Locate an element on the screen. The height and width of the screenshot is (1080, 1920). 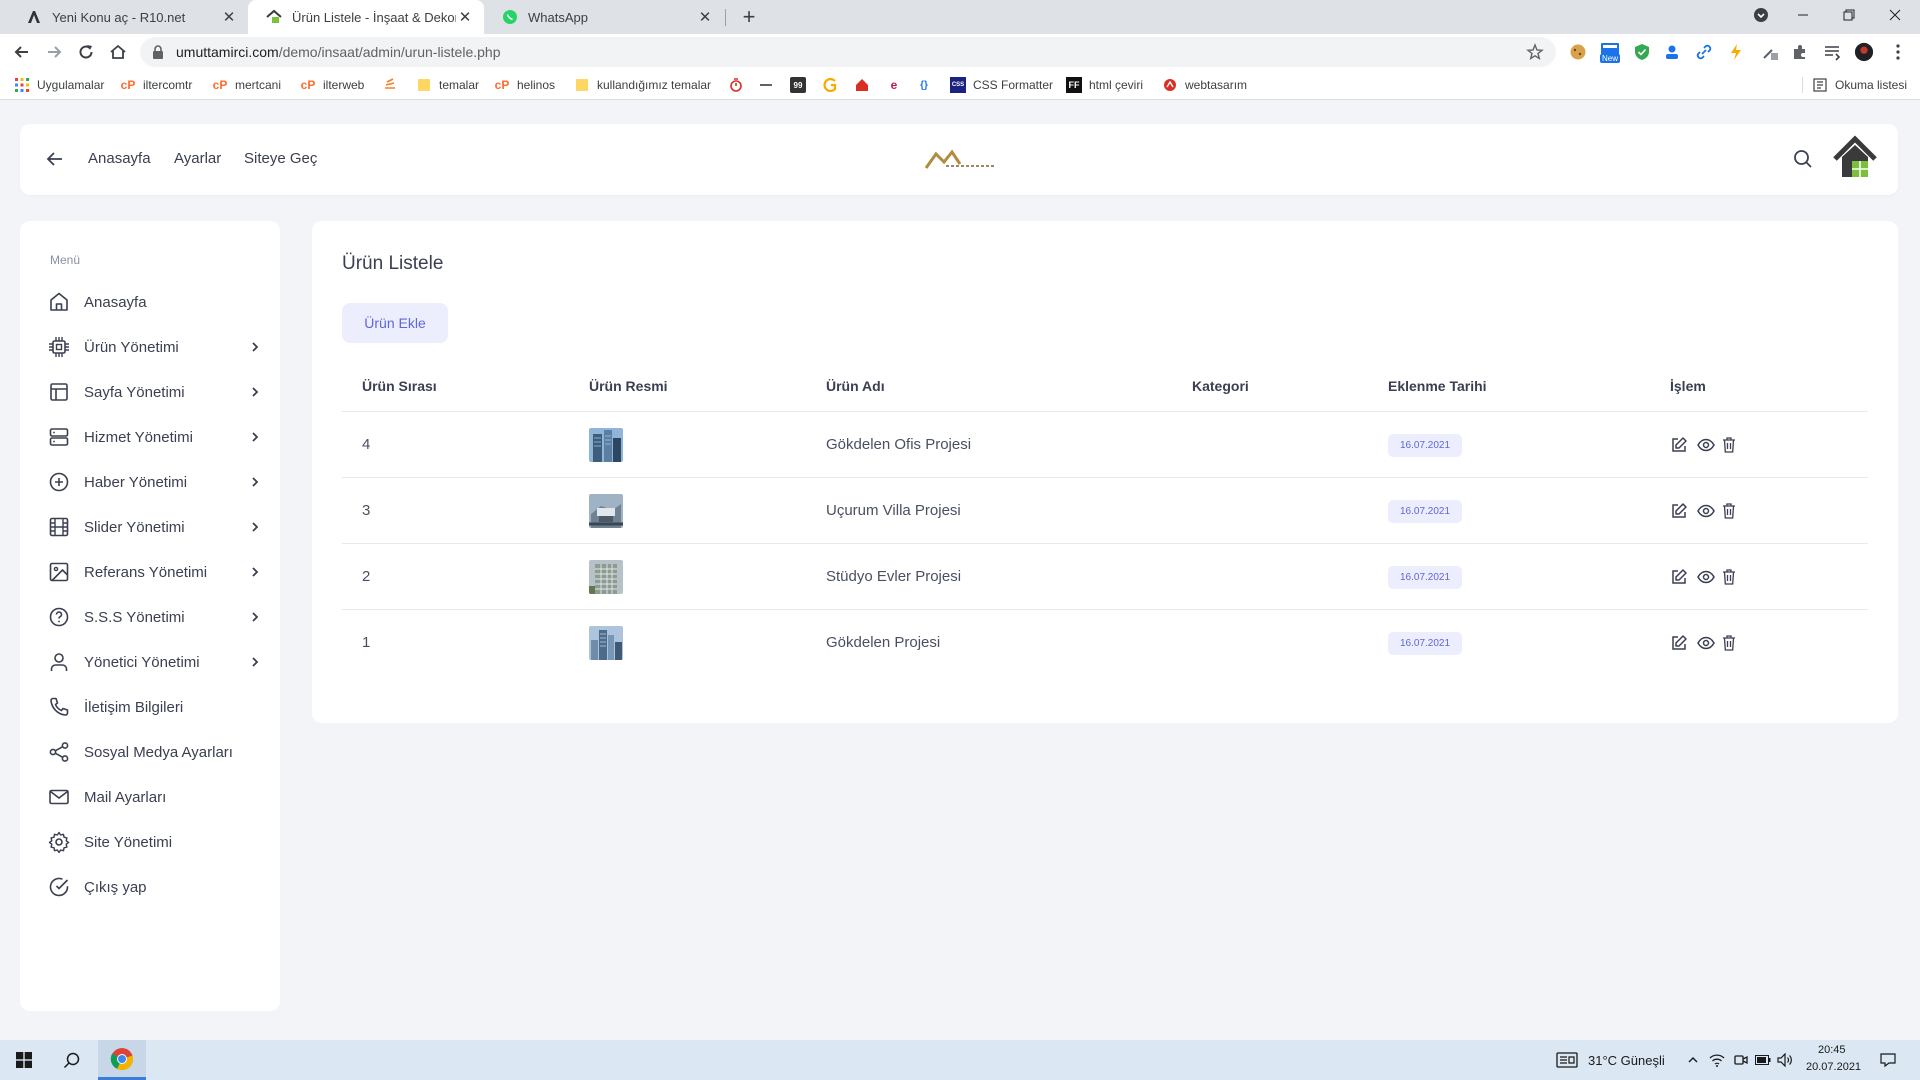
clock-time: 20:45 is located at coordinates (1832, 1050).